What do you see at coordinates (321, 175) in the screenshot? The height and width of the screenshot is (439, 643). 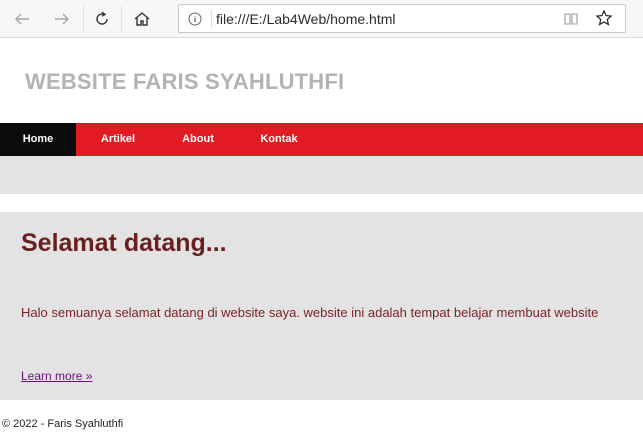 I see `banner-strip` at bounding box center [321, 175].